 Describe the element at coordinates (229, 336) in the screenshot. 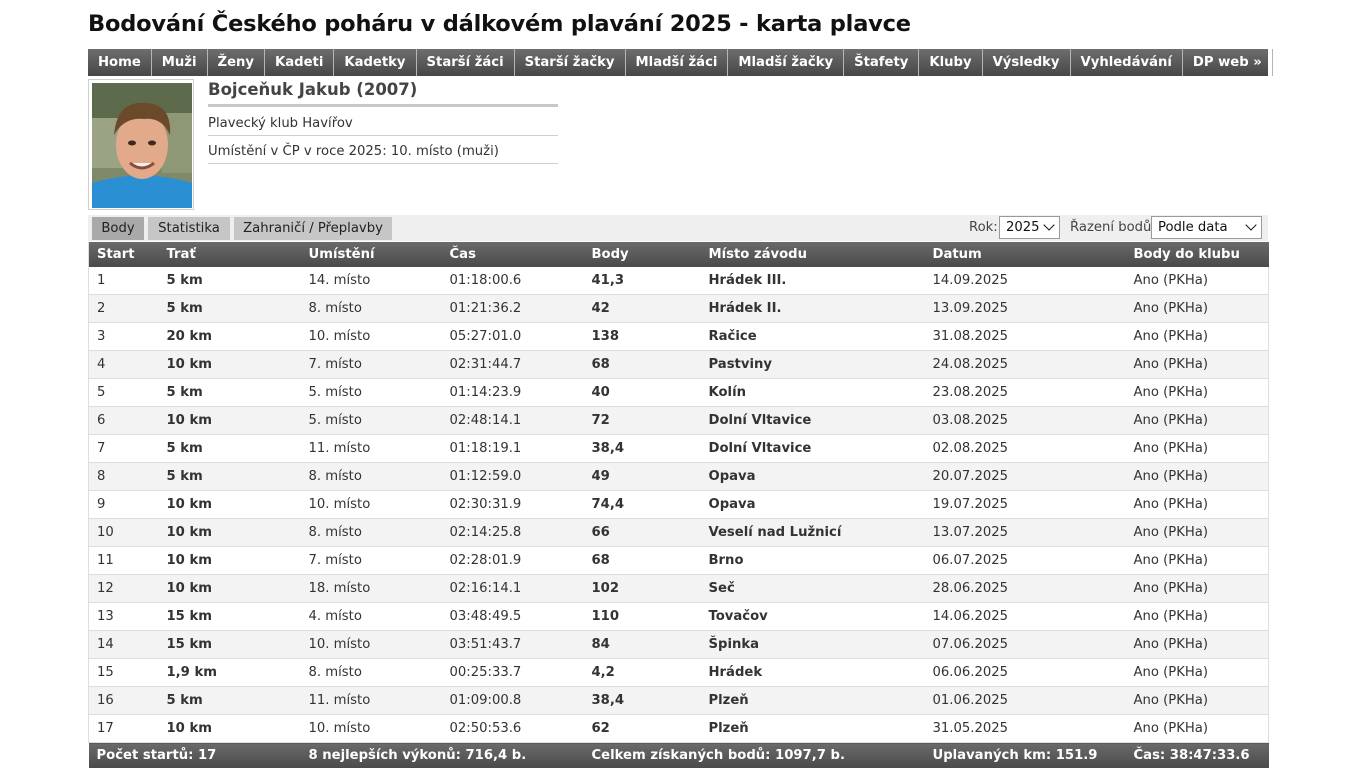

I see `trat-cell: 20 km` at that location.